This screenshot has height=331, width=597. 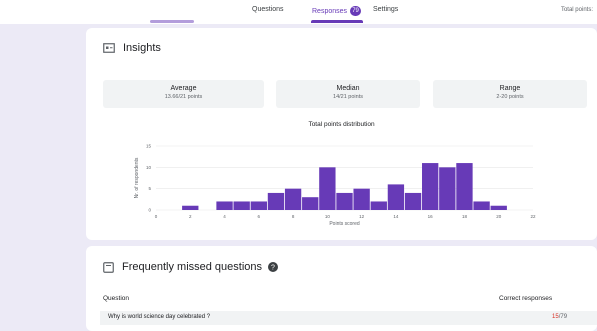 What do you see at coordinates (356, 11) in the screenshot?
I see `responses-count-badge: 79` at bounding box center [356, 11].